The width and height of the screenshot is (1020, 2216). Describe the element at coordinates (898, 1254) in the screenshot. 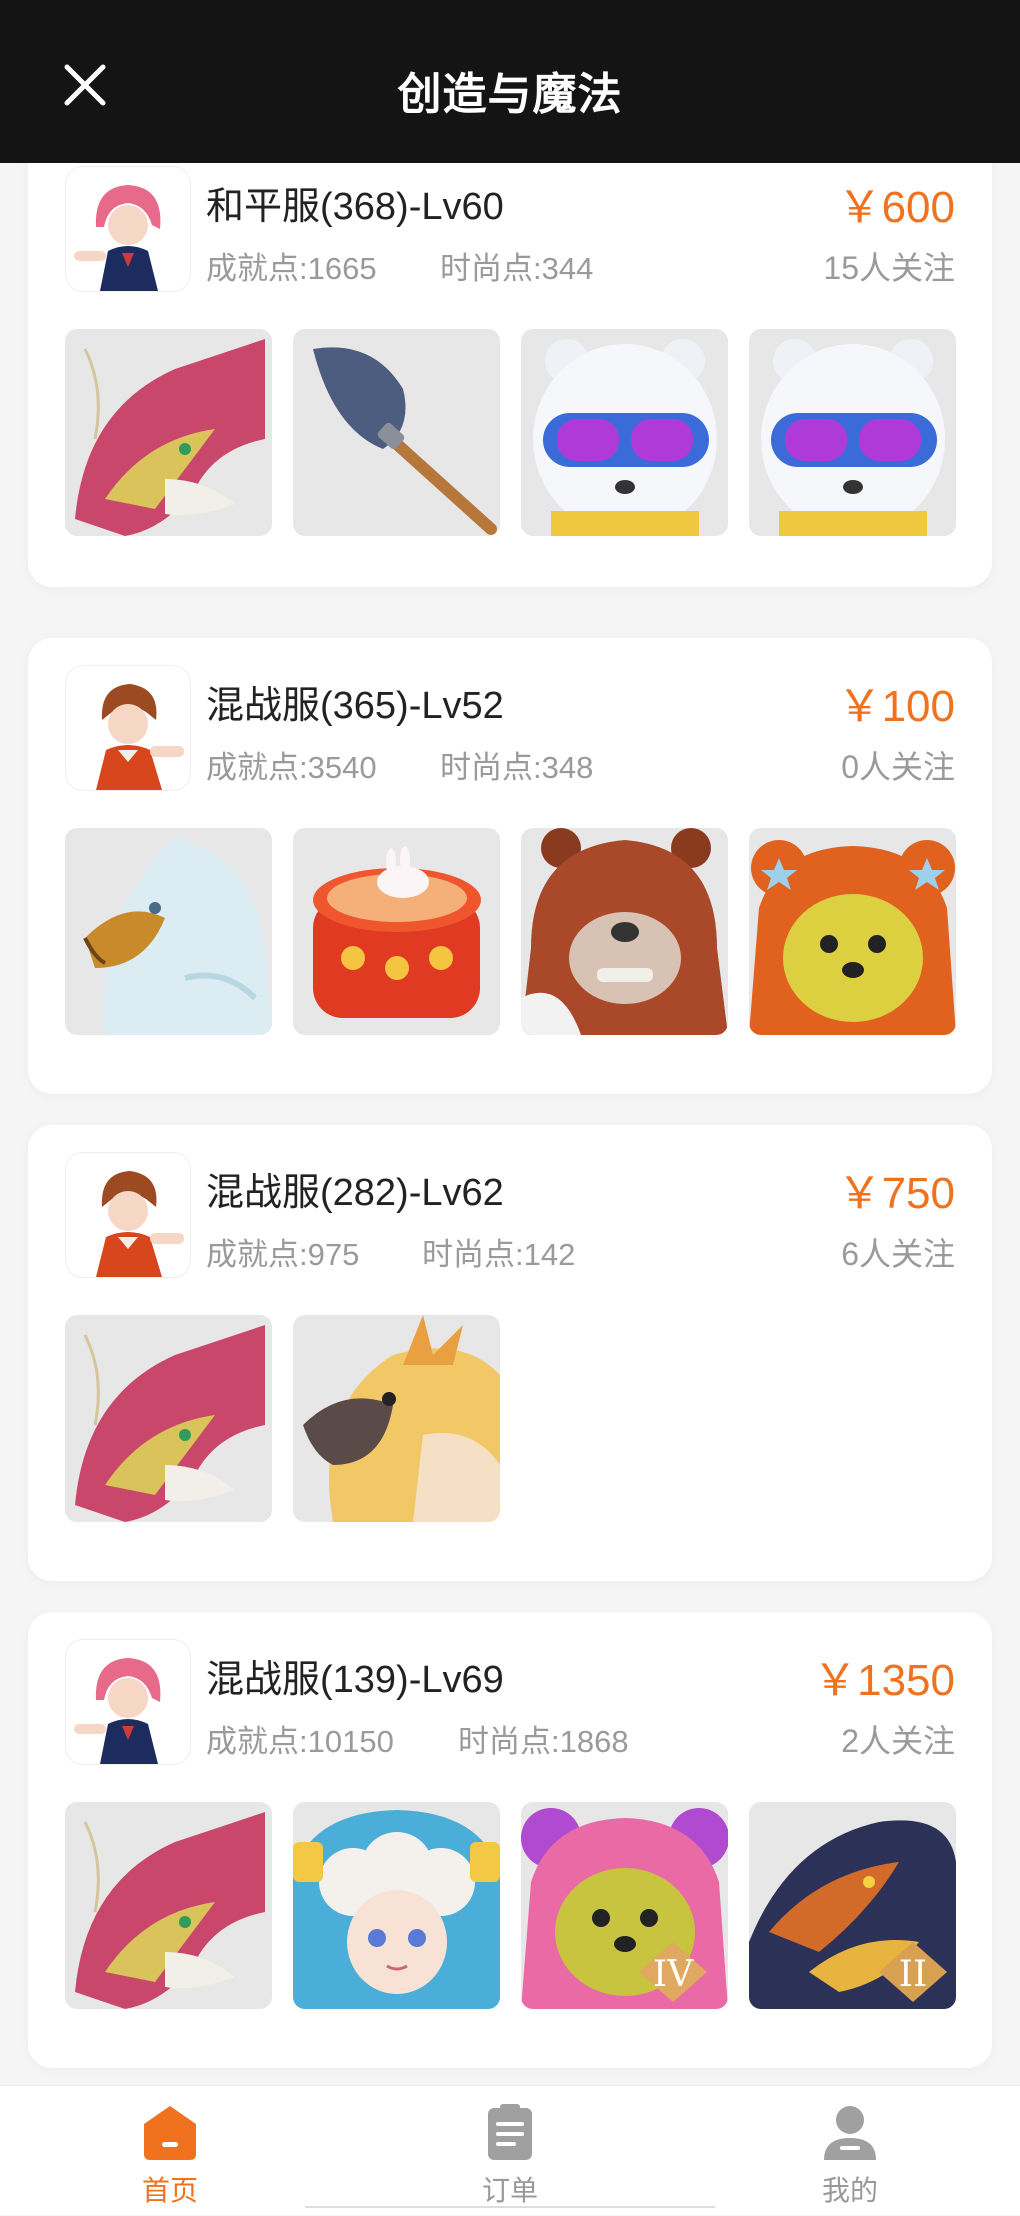

I see `follower-count: 6人关注` at that location.